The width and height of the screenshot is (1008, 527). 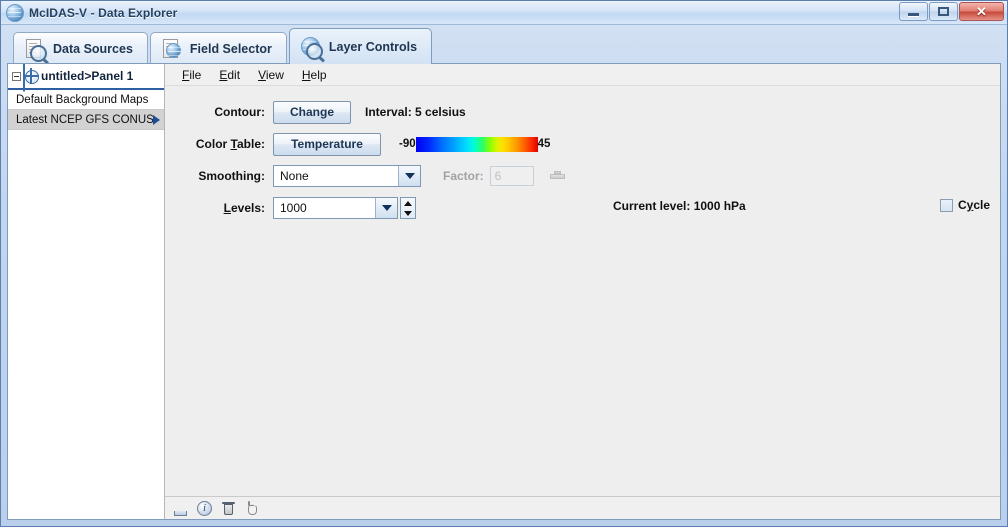 I want to click on title-bar: McIDAS-V - Data Explorer ✕, so click(x=504, y=13).